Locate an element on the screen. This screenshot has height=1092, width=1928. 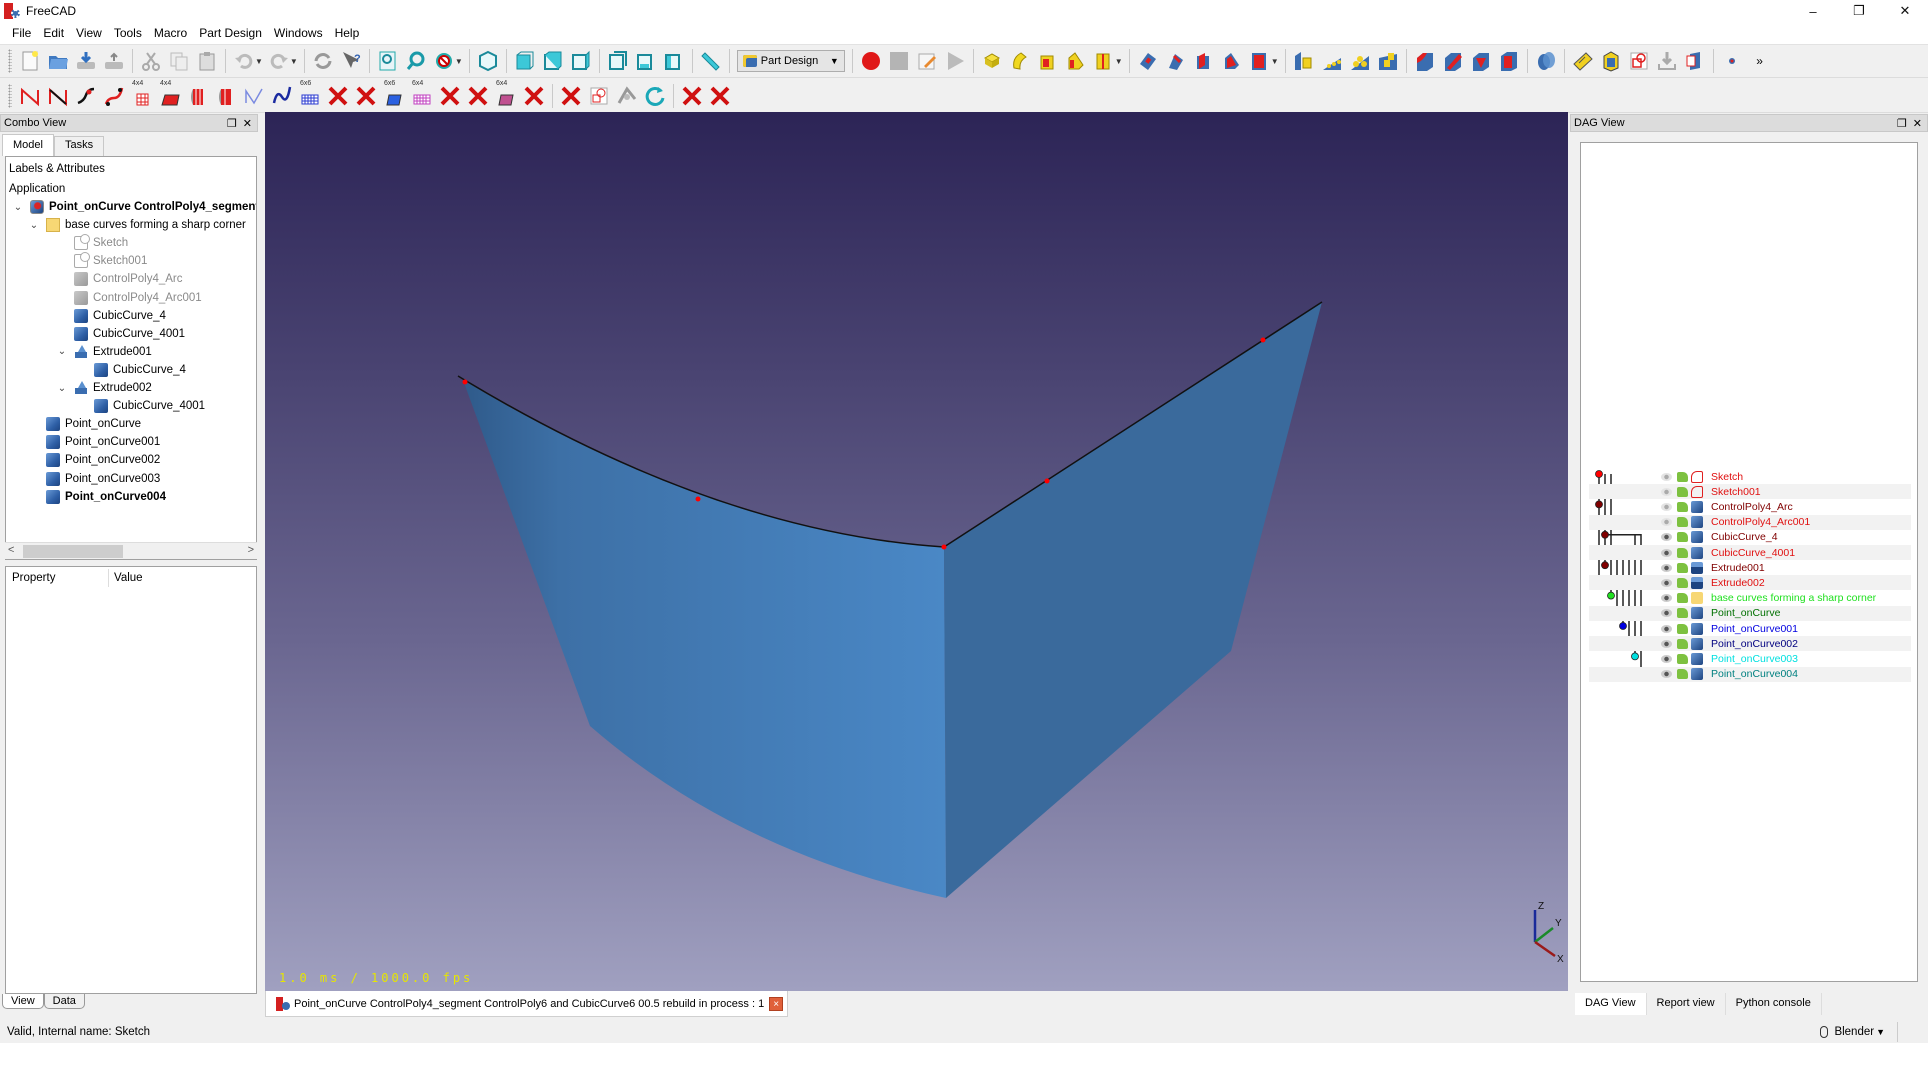
restore-button: ❐ is located at coordinates (1859, 11).